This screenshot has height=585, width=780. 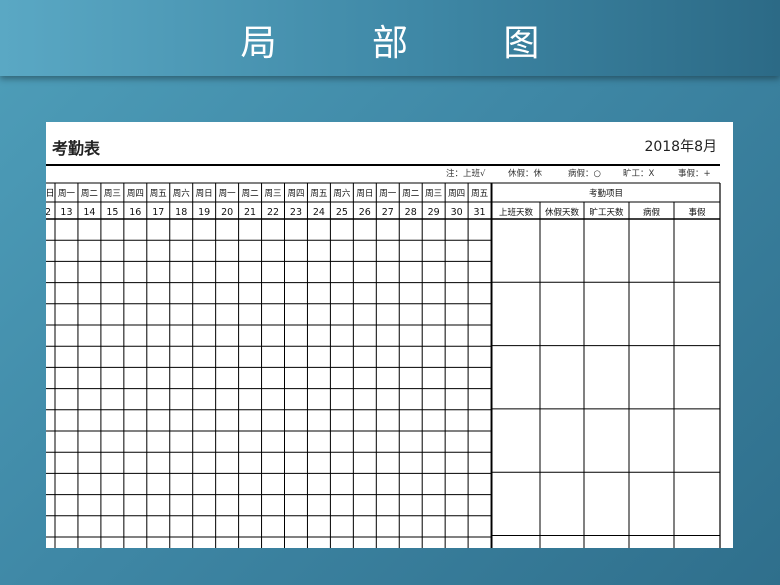 What do you see at coordinates (411, 212) in the screenshot?
I see `day-number-label: 28` at bounding box center [411, 212].